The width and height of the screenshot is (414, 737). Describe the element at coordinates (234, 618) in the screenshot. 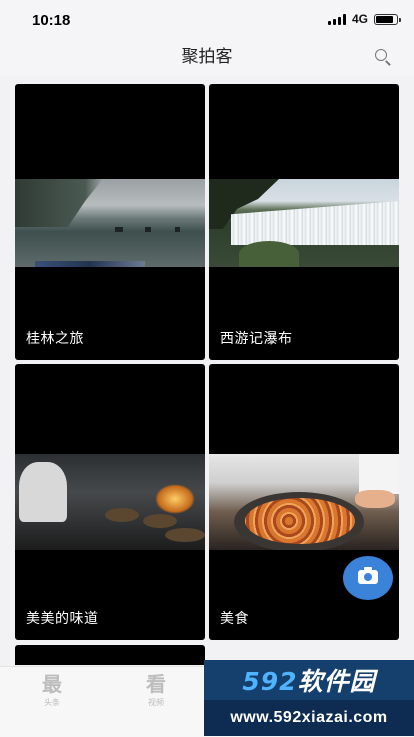

I see `video-title: 美食` at that location.